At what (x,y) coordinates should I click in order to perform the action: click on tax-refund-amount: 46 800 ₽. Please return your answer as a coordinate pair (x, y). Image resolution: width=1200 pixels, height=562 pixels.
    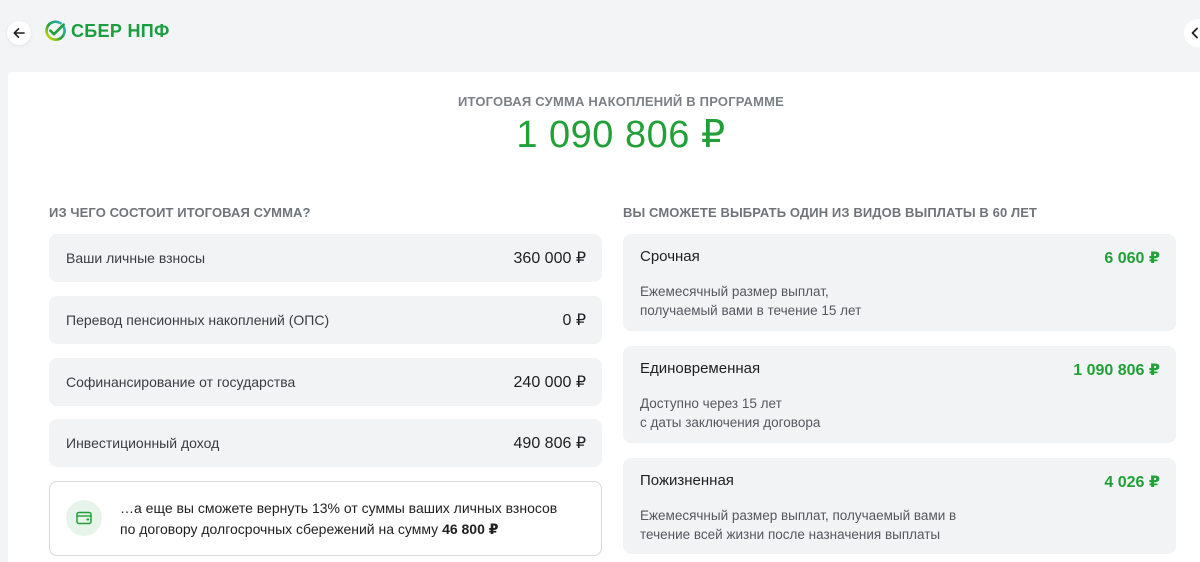
    Looking at the image, I should click on (470, 529).